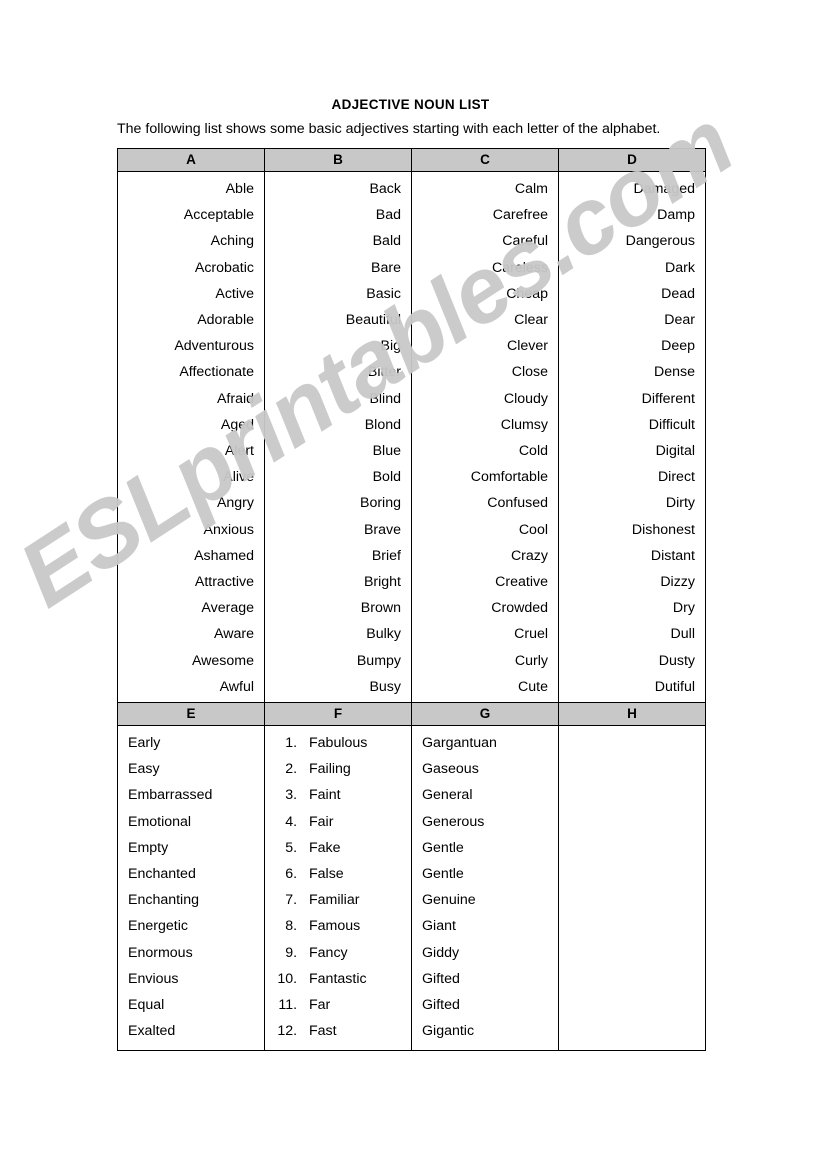 Image resolution: width=821 pixels, height=1161 pixels. What do you see at coordinates (224, 582) in the screenshot?
I see `list-item: Attractive` at bounding box center [224, 582].